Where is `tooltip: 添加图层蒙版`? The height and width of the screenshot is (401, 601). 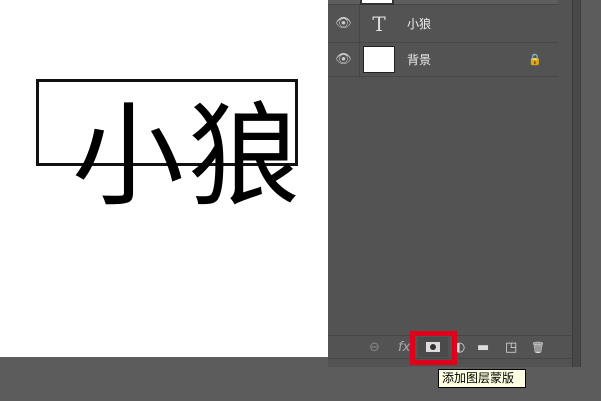 tooltip: 添加图层蒙版 is located at coordinates (482, 378).